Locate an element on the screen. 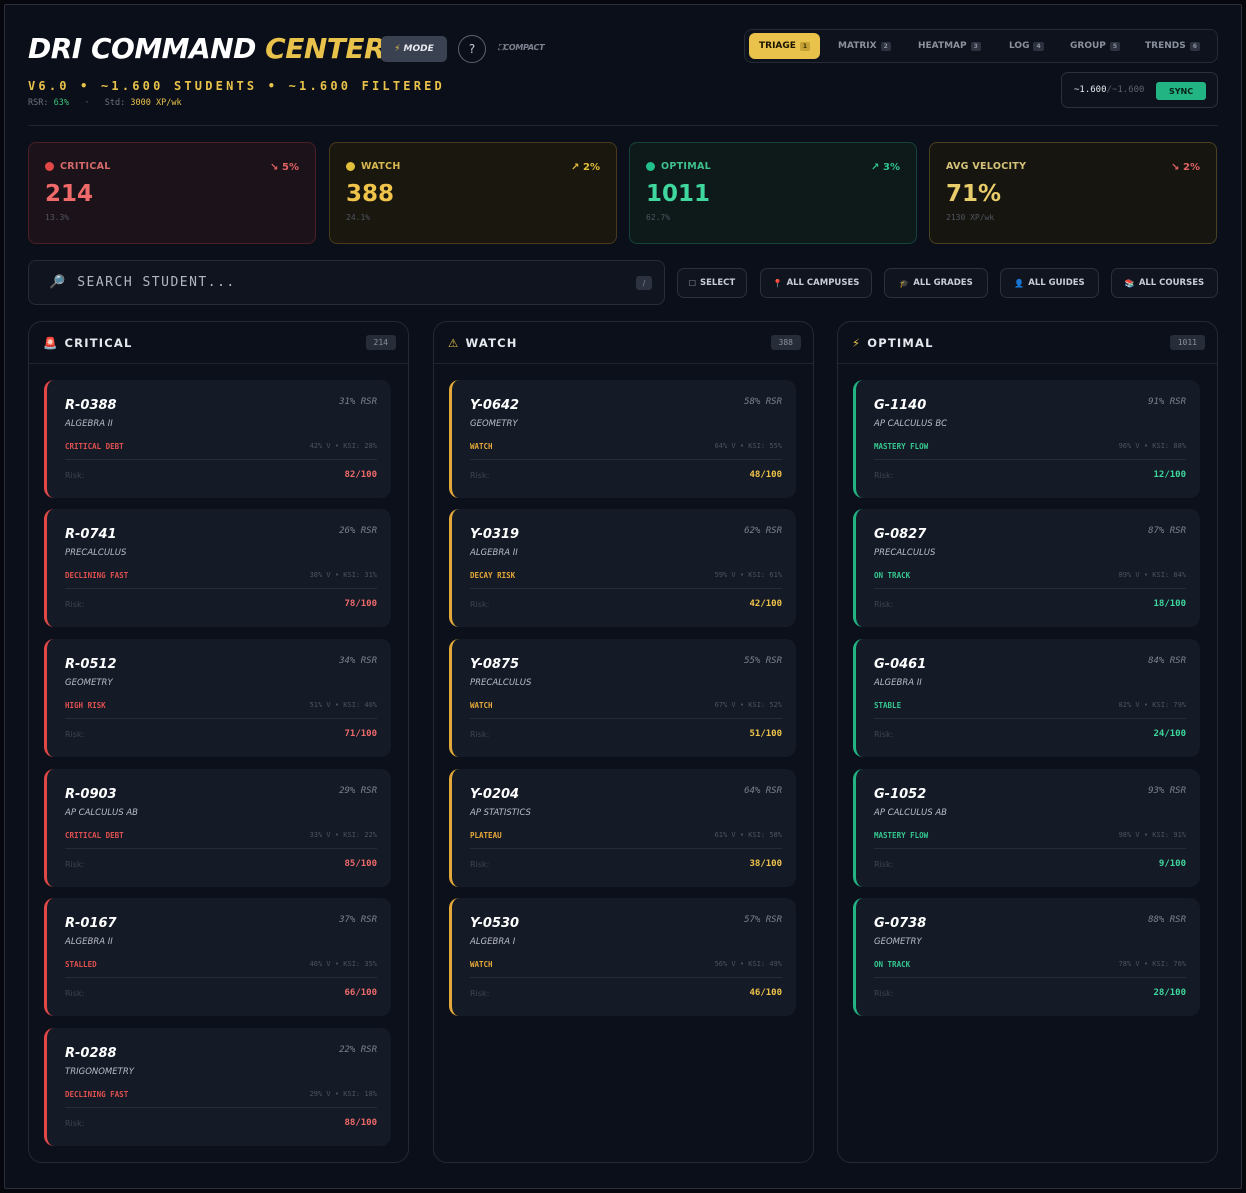 The width and height of the screenshot is (1246, 1193). mode-button: ⚡ MODE is located at coordinates (414, 49).